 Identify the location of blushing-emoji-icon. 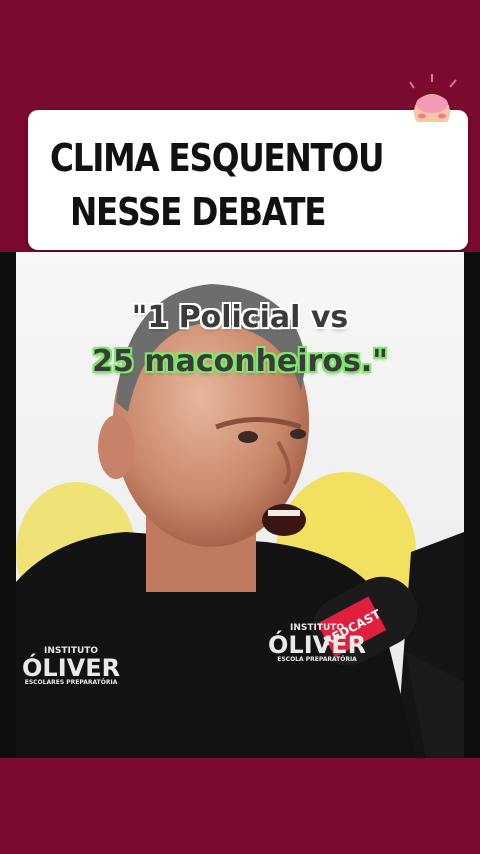
(433, 98).